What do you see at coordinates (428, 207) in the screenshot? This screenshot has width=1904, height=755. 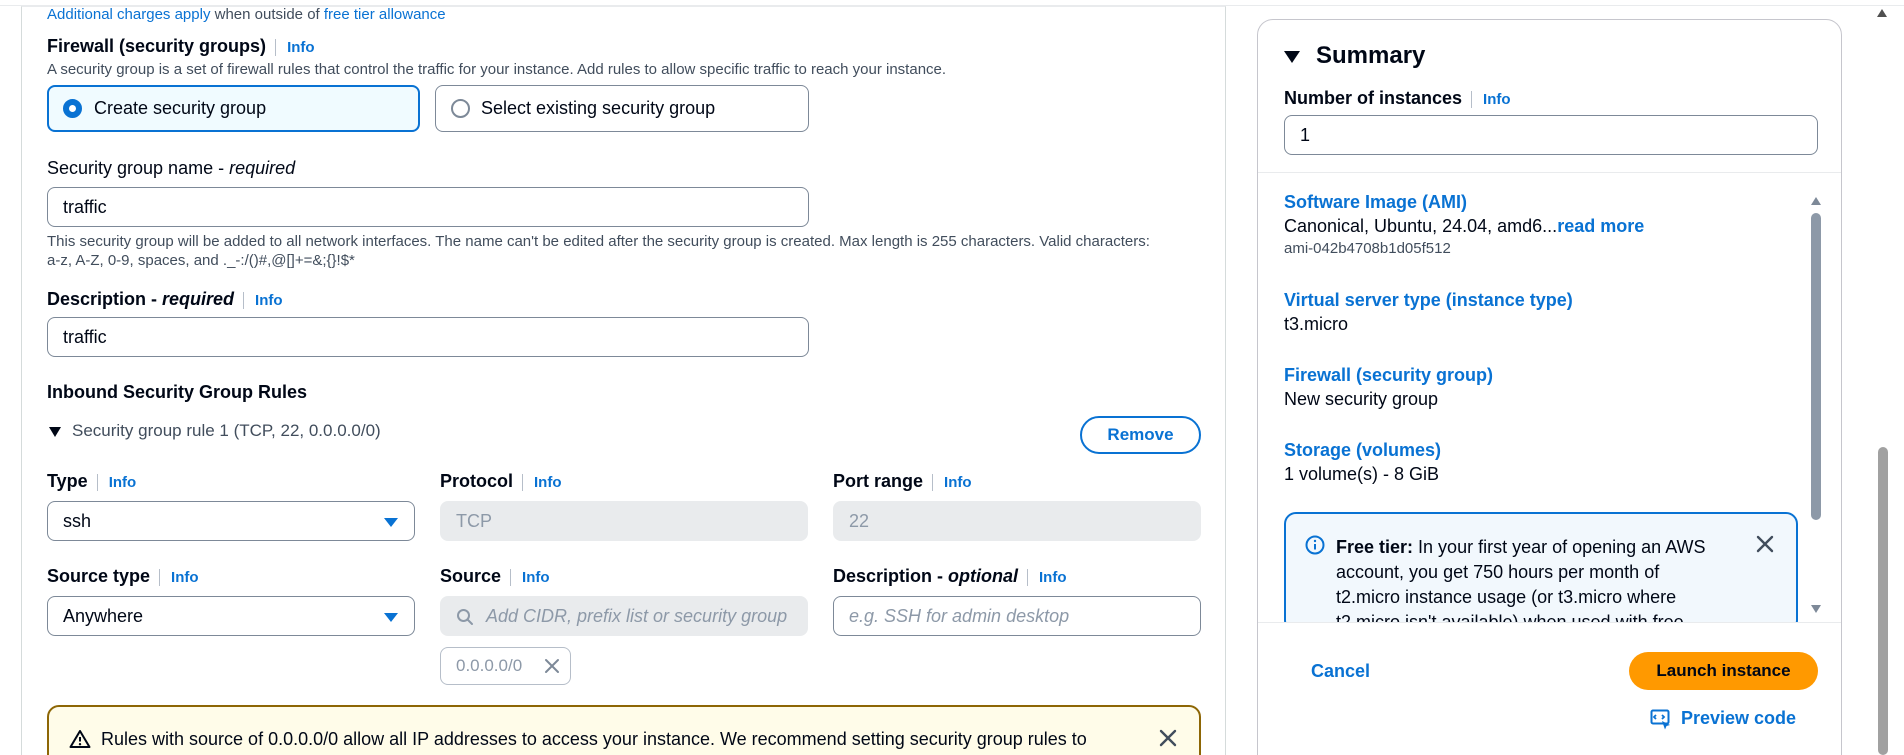 I see `security-group-name-input: traffic` at bounding box center [428, 207].